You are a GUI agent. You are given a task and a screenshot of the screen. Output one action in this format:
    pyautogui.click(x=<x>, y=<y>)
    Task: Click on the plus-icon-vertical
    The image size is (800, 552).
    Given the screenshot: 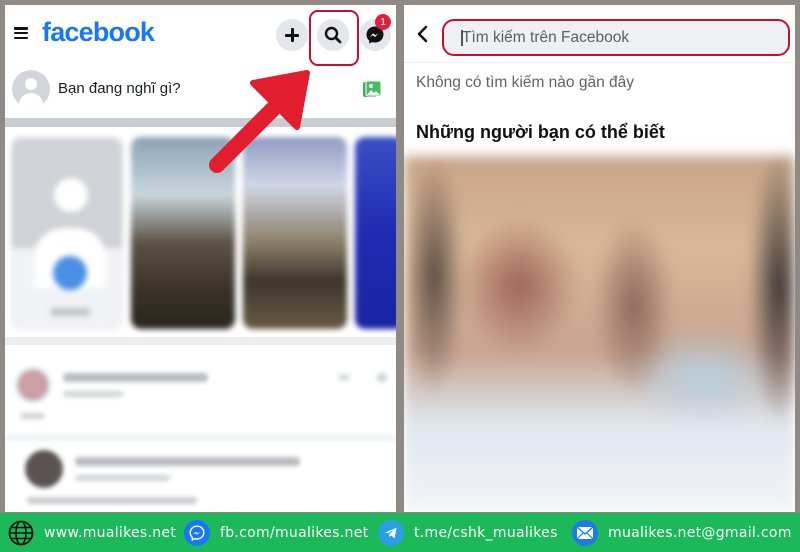 What is the action you would take?
    pyautogui.click(x=292, y=35)
    